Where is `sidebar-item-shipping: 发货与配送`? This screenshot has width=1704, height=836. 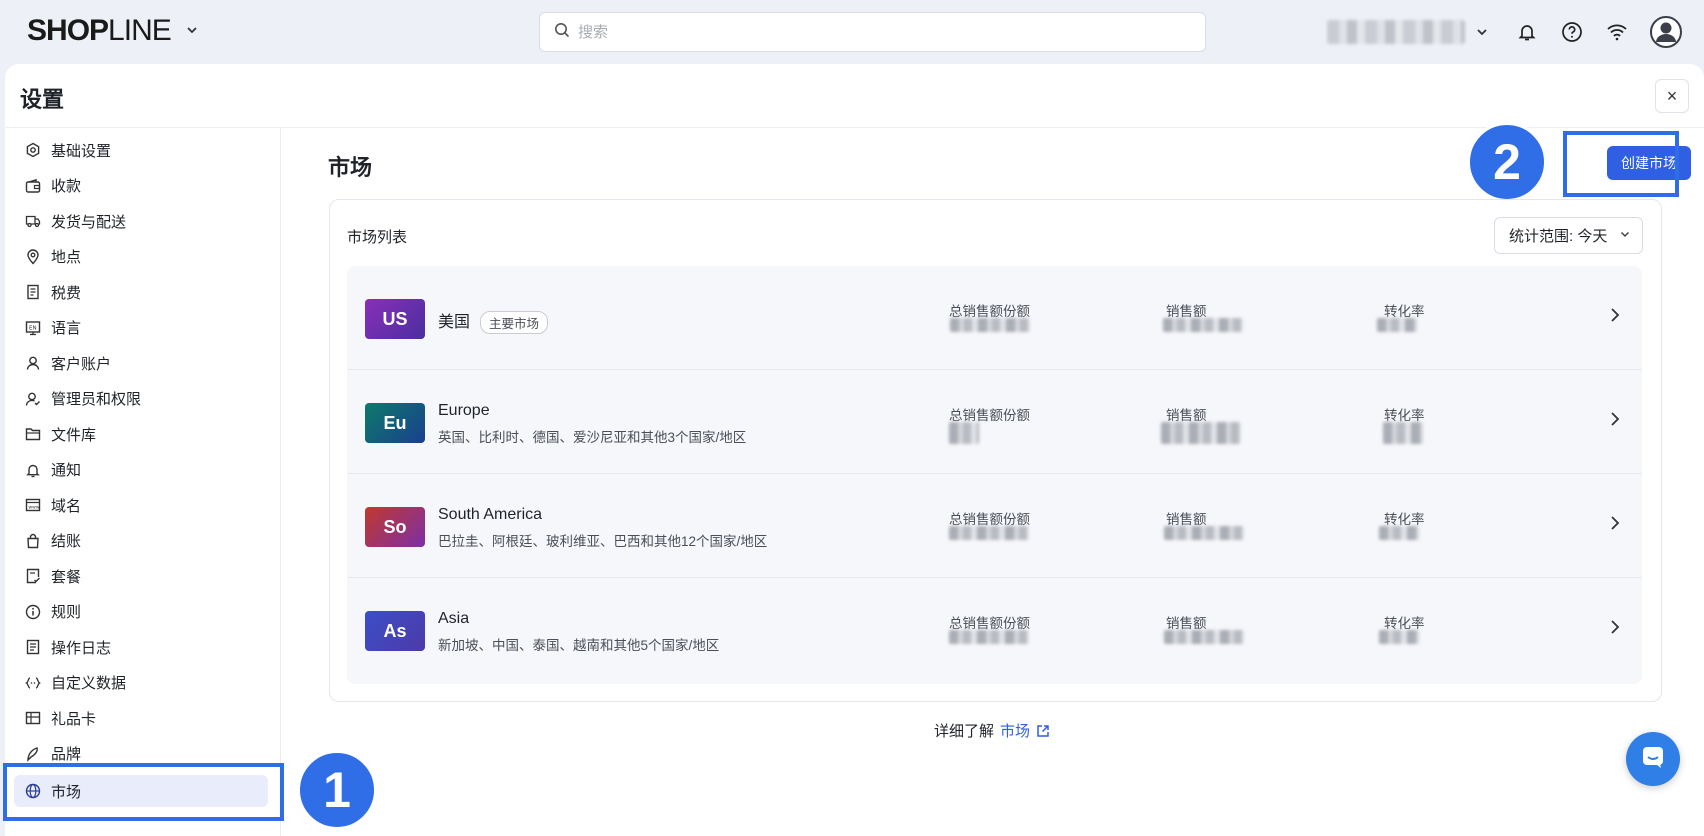
sidebar-item-shipping: 发货与配送 is located at coordinates (141, 221).